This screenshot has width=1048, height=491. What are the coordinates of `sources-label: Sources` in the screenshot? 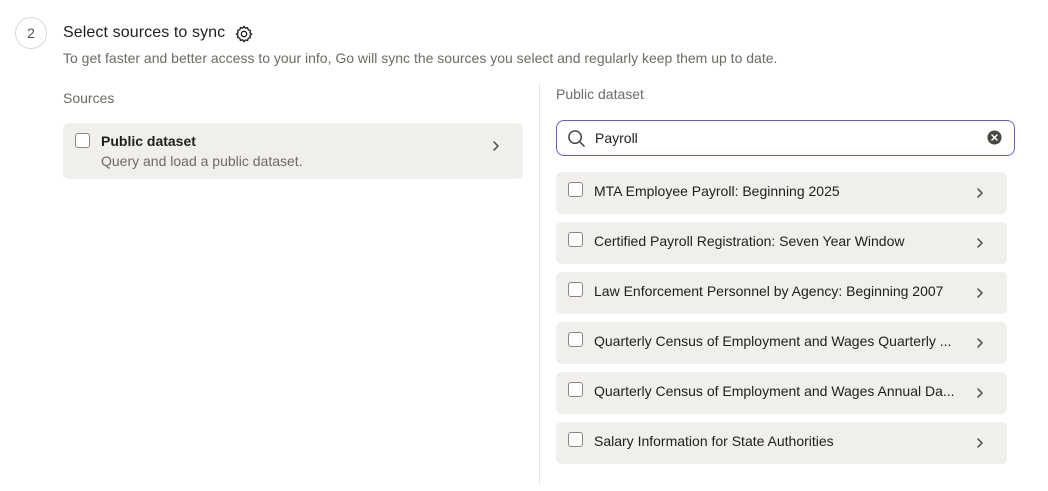 It's located at (89, 98).